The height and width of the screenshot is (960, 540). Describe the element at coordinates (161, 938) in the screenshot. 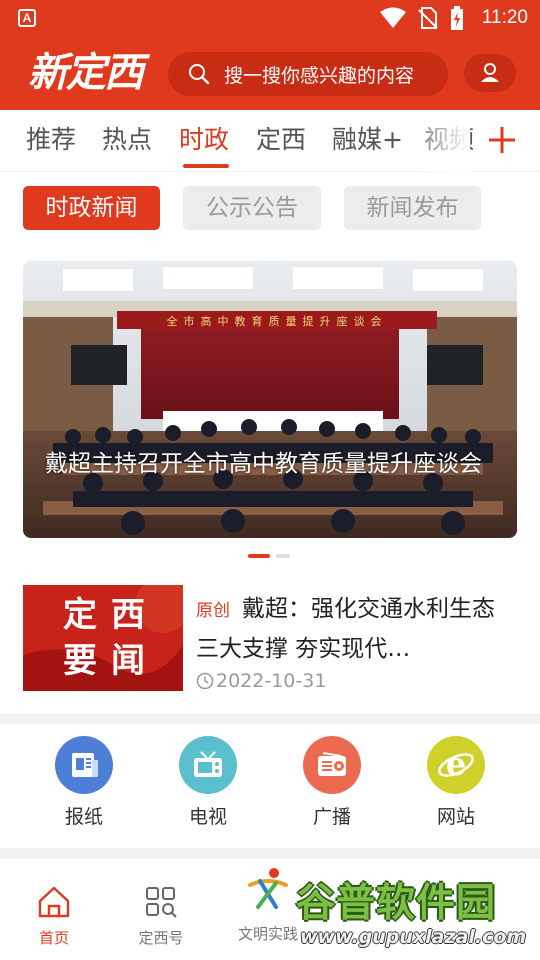

I see `nav-label: 定西号` at that location.